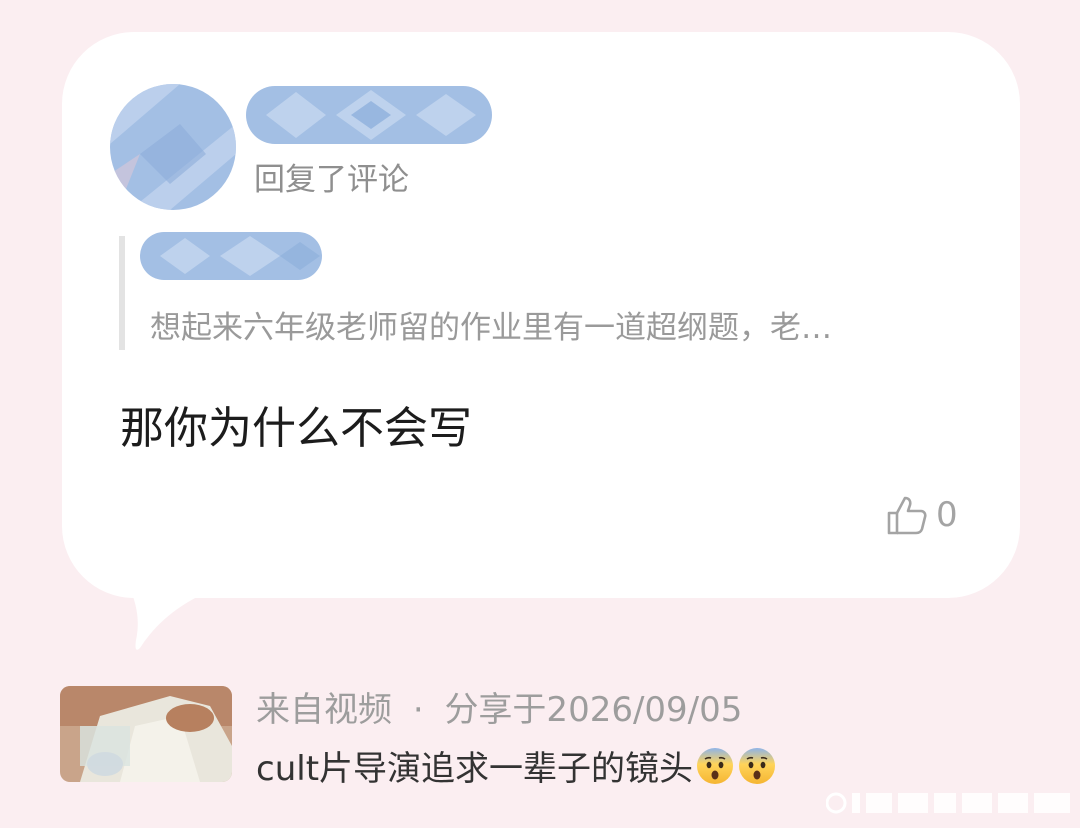 This screenshot has width=1080, height=828. What do you see at coordinates (331, 180) in the screenshot?
I see `action-text: 回复了评论` at bounding box center [331, 180].